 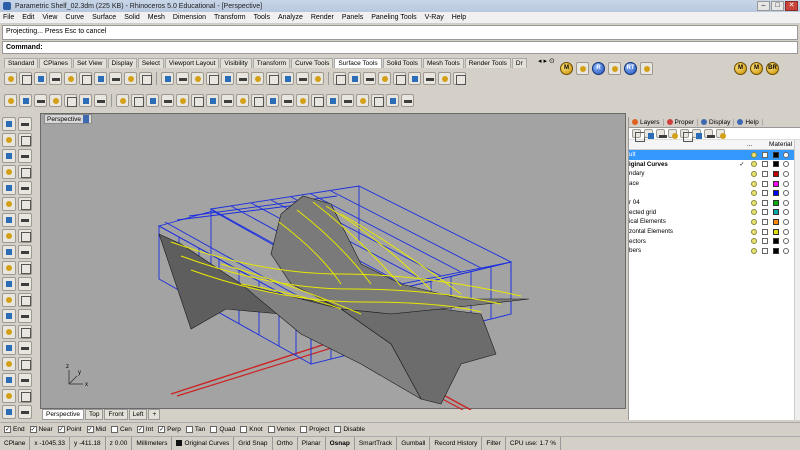 What do you see at coordinates (384, 78) in the screenshot?
I see `refit-trim-icon` at bounding box center [384, 78].